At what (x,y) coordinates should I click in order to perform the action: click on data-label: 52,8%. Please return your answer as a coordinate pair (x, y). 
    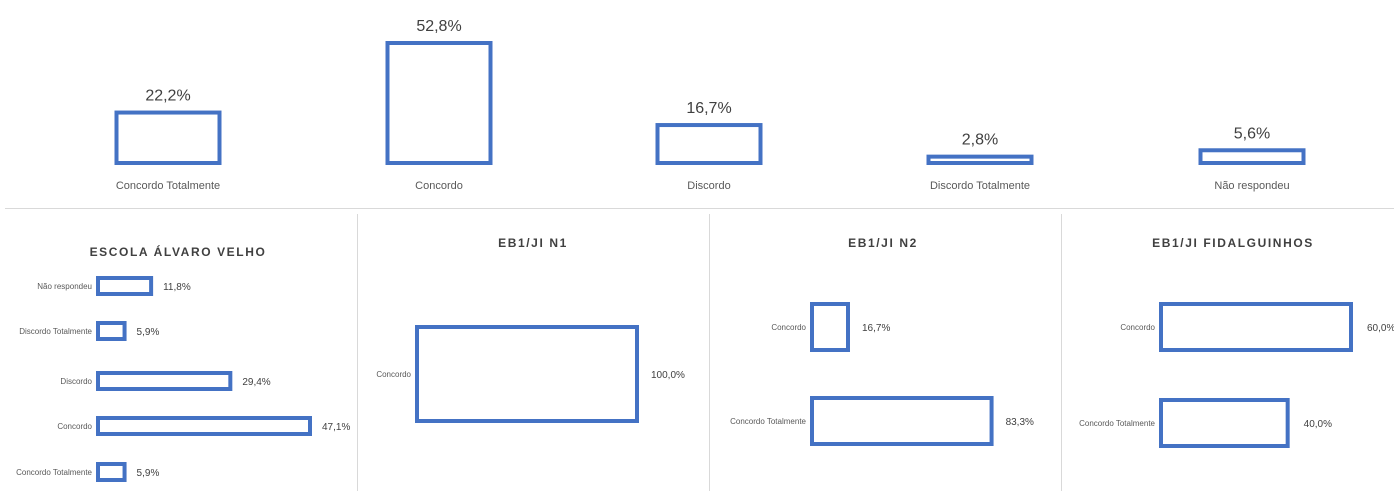
    Looking at the image, I should click on (438, 26).